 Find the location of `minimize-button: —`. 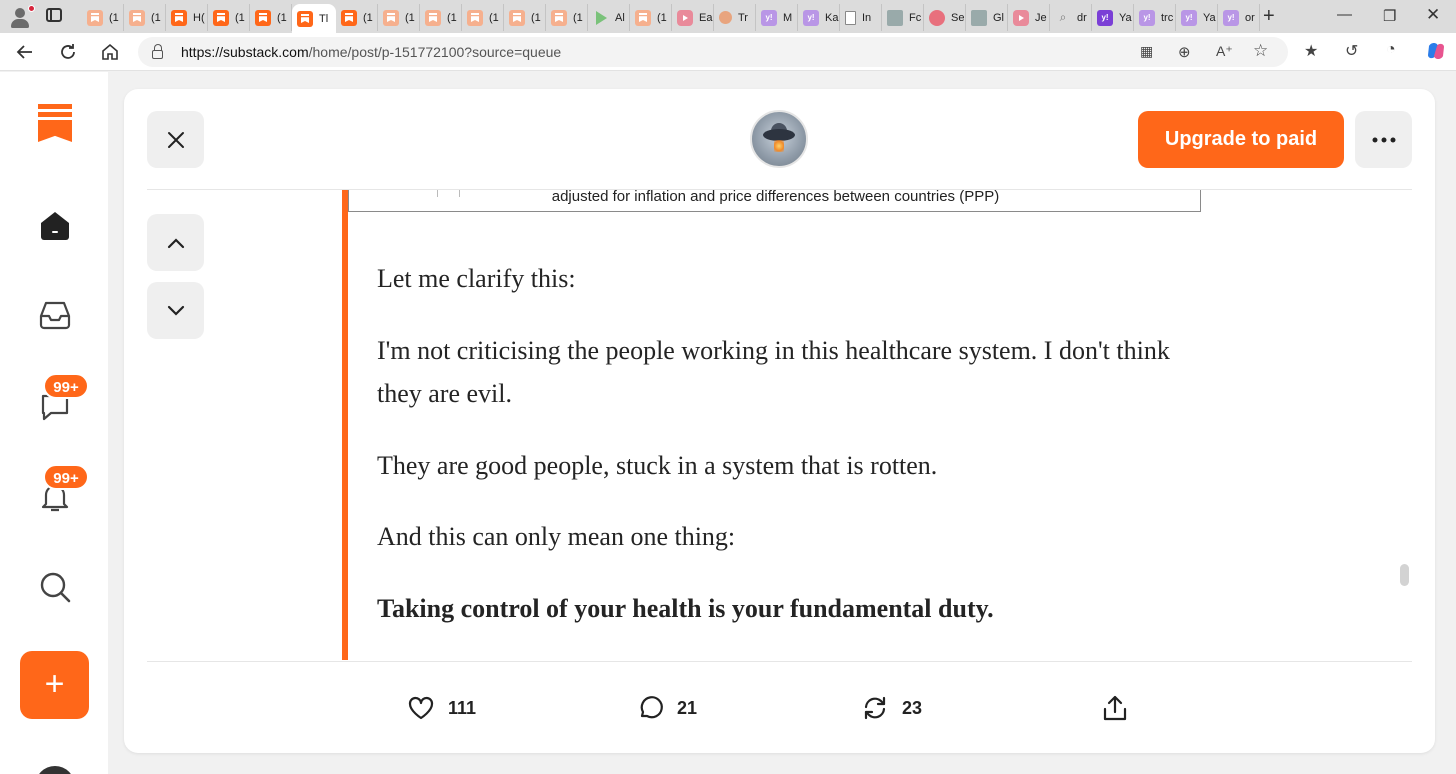

minimize-button: — is located at coordinates (1344, 14).